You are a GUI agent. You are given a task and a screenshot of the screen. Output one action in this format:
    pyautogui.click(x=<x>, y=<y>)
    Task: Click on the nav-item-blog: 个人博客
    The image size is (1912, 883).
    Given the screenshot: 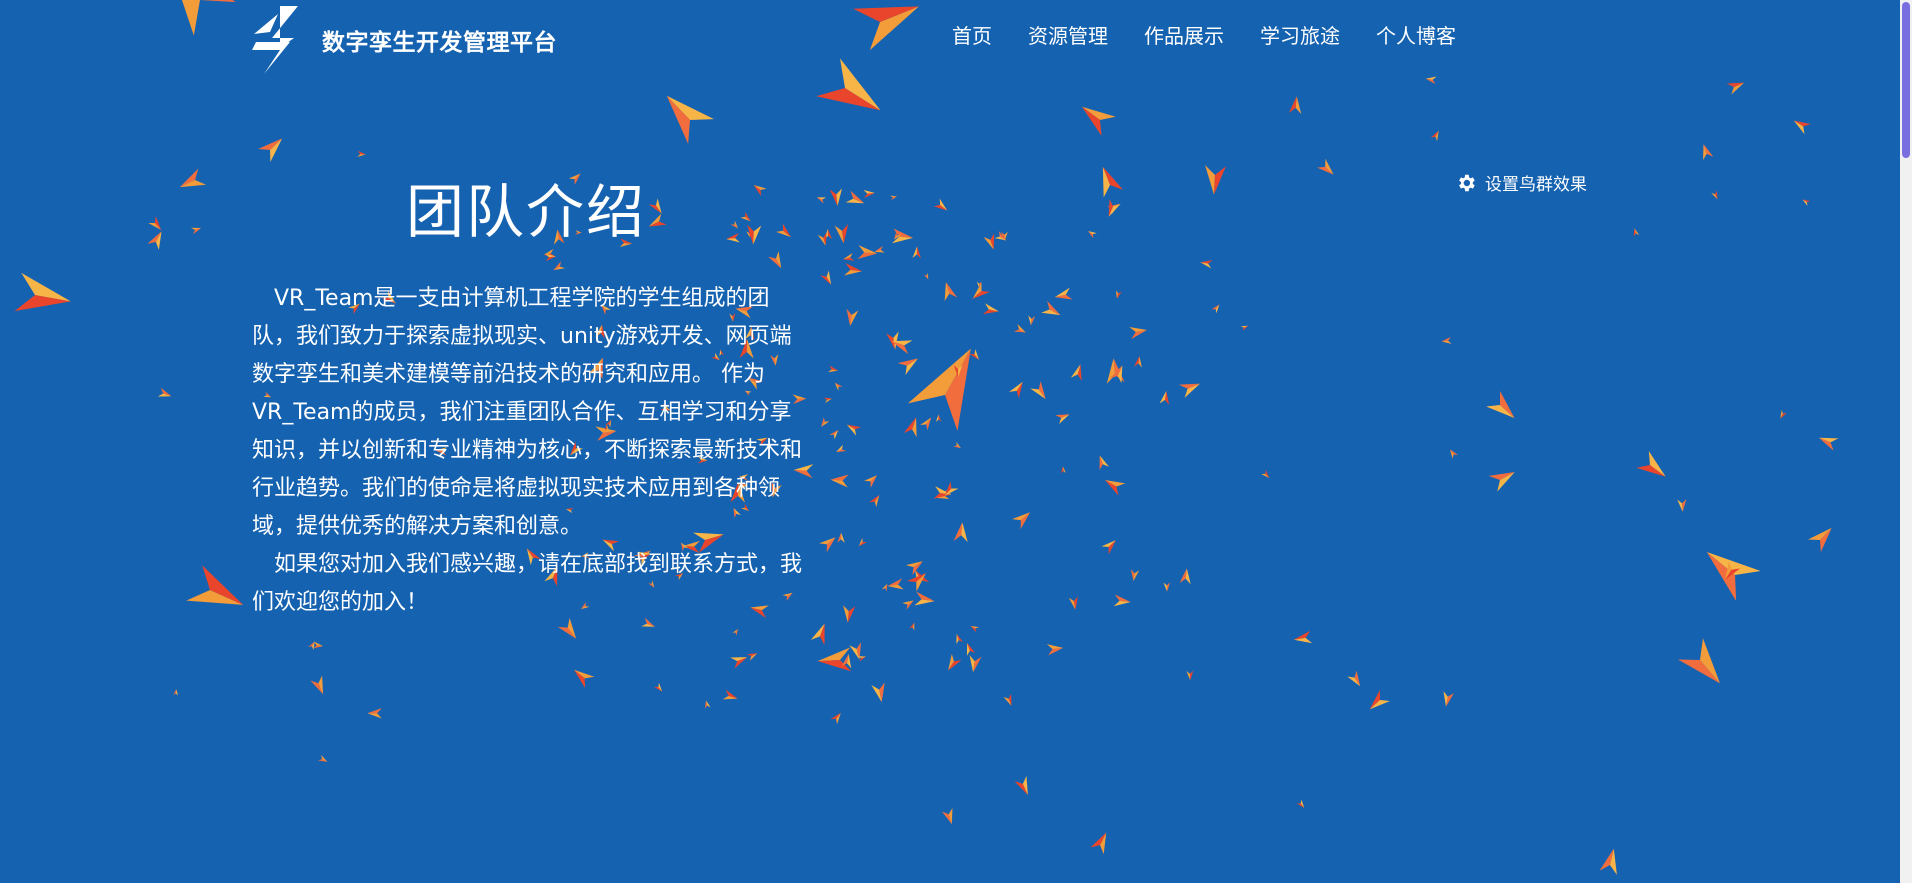 What is the action you would take?
    pyautogui.click(x=1416, y=34)
    